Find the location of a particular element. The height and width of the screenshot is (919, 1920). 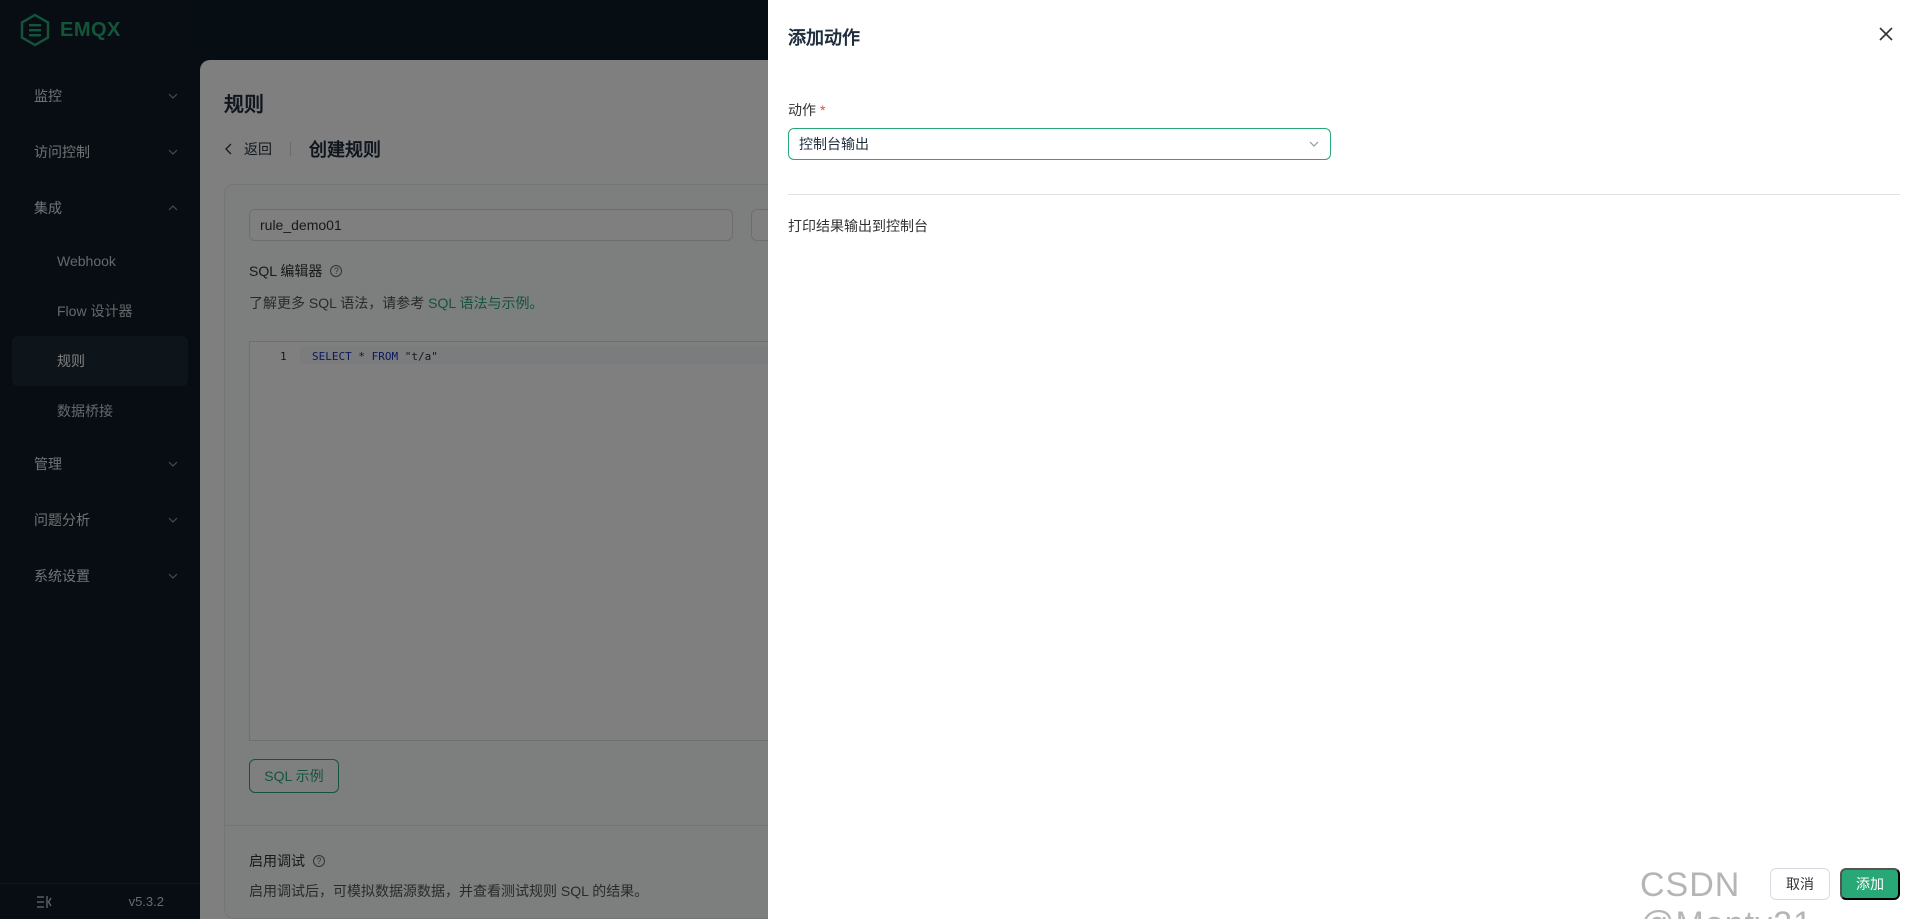

drawer-title: 添加动作 is located at coordinates (824, 38).